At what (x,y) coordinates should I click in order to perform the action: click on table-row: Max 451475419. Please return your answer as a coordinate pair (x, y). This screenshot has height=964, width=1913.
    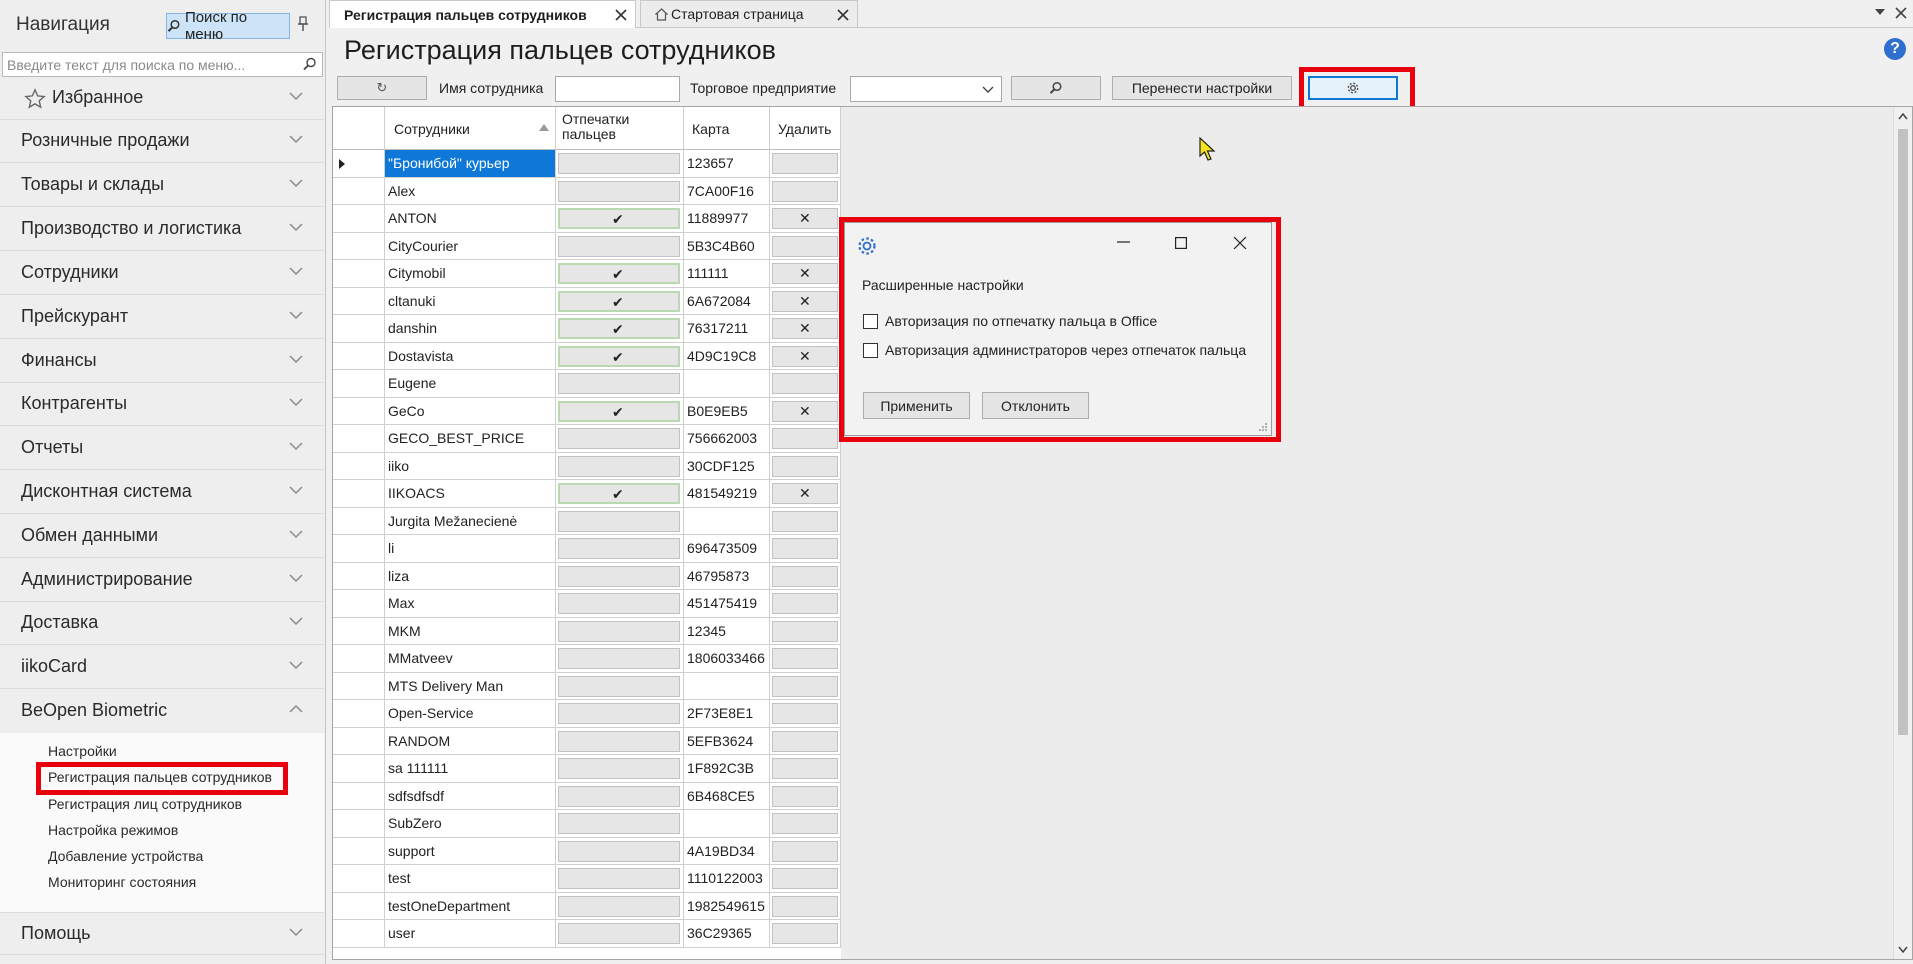
    Looking at the image, I should click on (587, 604).